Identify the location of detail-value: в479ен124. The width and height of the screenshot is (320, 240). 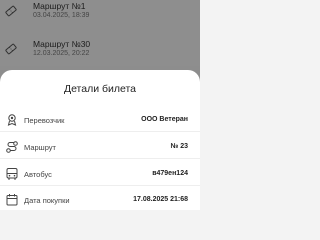
(170, 173).